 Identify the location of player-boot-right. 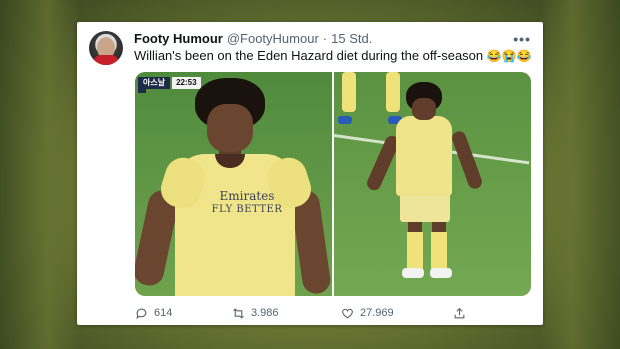
(441, 273).